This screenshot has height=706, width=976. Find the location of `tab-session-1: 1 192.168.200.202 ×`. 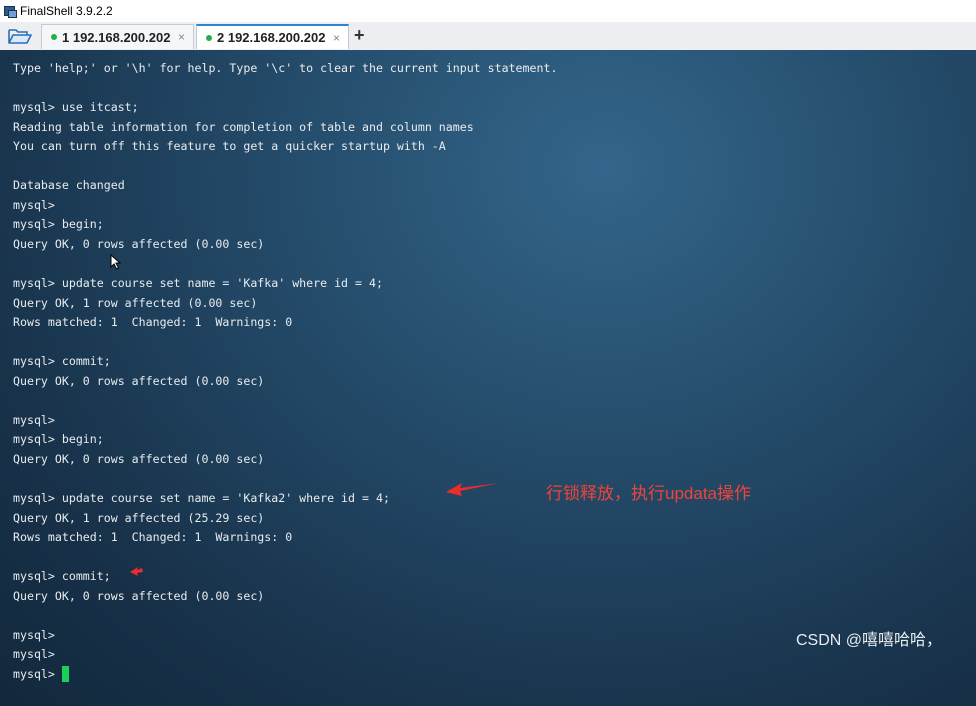

tab-session-1: 1 192.168.200.202 × is located at coordinates (117, 36).